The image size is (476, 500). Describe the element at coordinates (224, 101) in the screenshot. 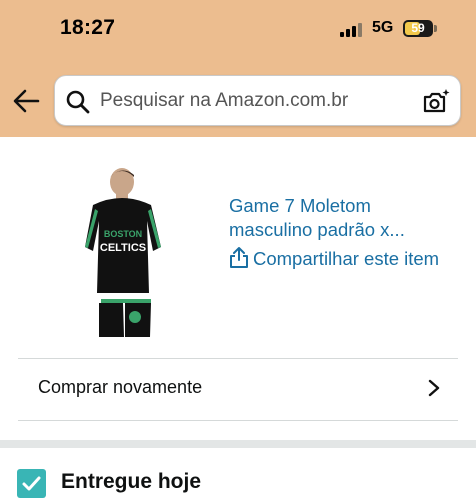

I see `search-input: Pesquisar na Amazon.com.br` at that location.